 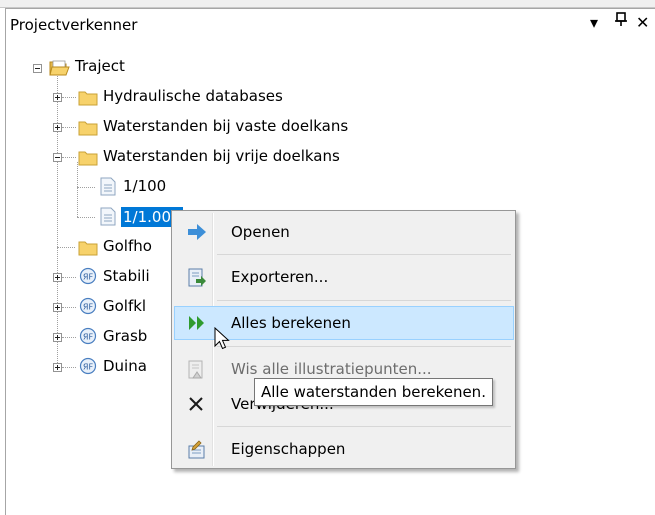 I want to click on panel-dropdown-button: ▾, so click(x=594, y=23).